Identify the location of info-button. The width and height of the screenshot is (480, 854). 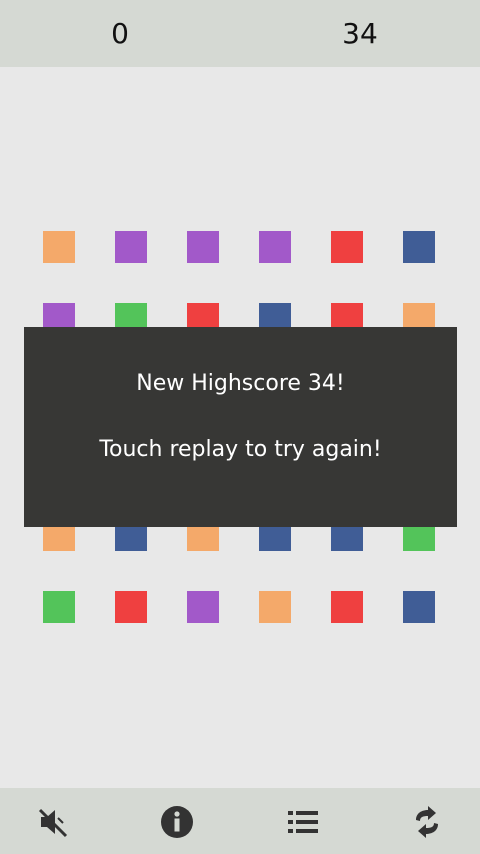
(177, 822).